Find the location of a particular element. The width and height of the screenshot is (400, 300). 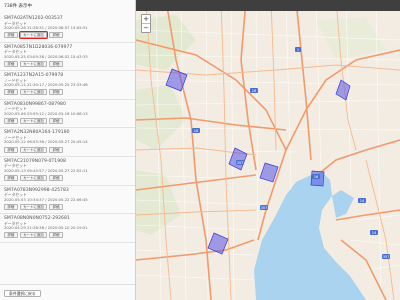

zoom-out-button: − is located at coordinates (146, 28).